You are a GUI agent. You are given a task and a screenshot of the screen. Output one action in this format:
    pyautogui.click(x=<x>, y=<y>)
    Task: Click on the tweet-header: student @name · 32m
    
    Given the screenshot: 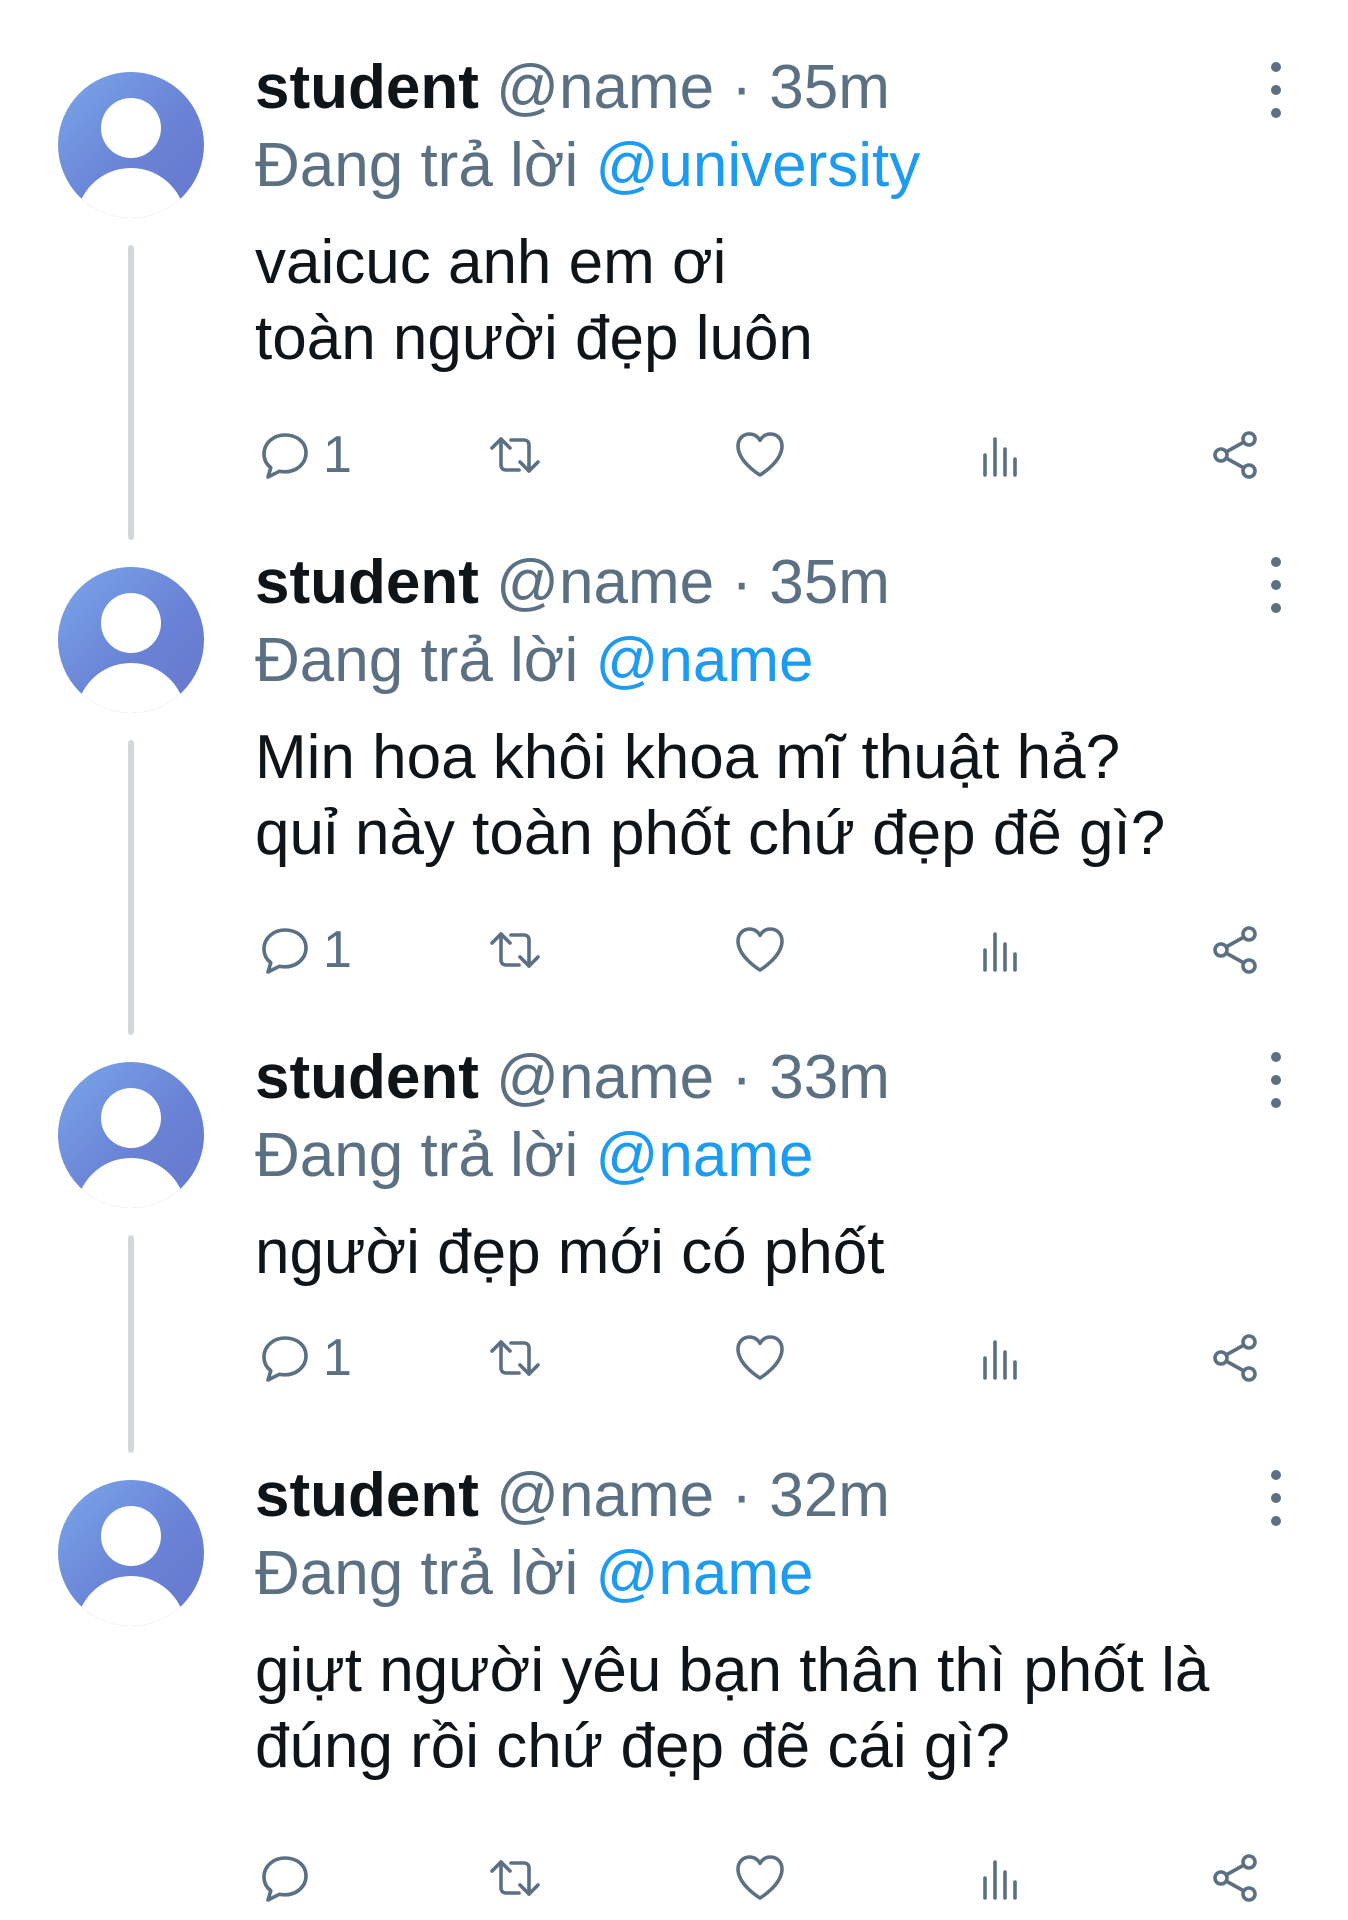 What is the action you would take?
    pyautogui.click(x=572, y=1496)
    